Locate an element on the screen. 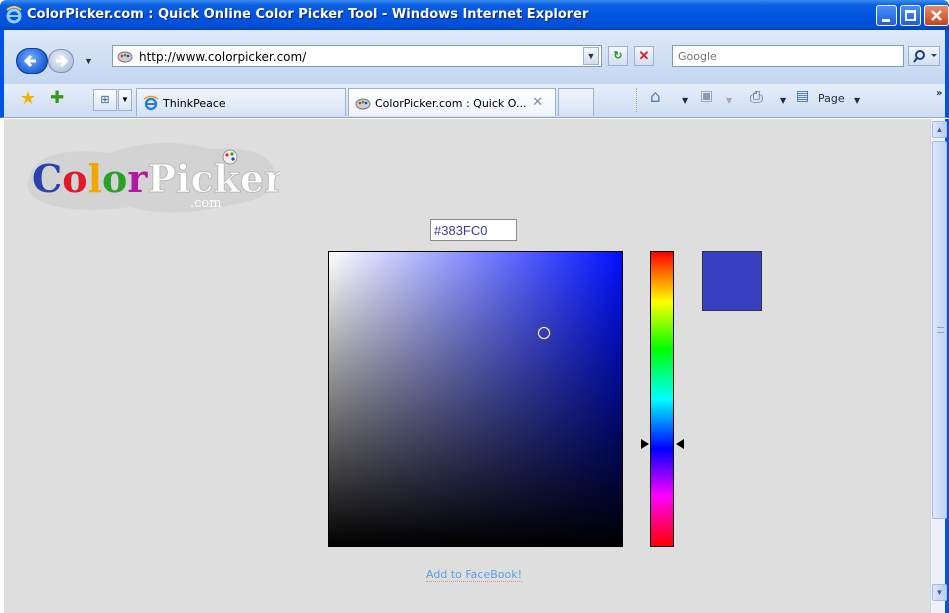 Image resolution: width=949 pixels, height=613 pixels. hue-slider-left-arrow is located at coordinates (645, 444).